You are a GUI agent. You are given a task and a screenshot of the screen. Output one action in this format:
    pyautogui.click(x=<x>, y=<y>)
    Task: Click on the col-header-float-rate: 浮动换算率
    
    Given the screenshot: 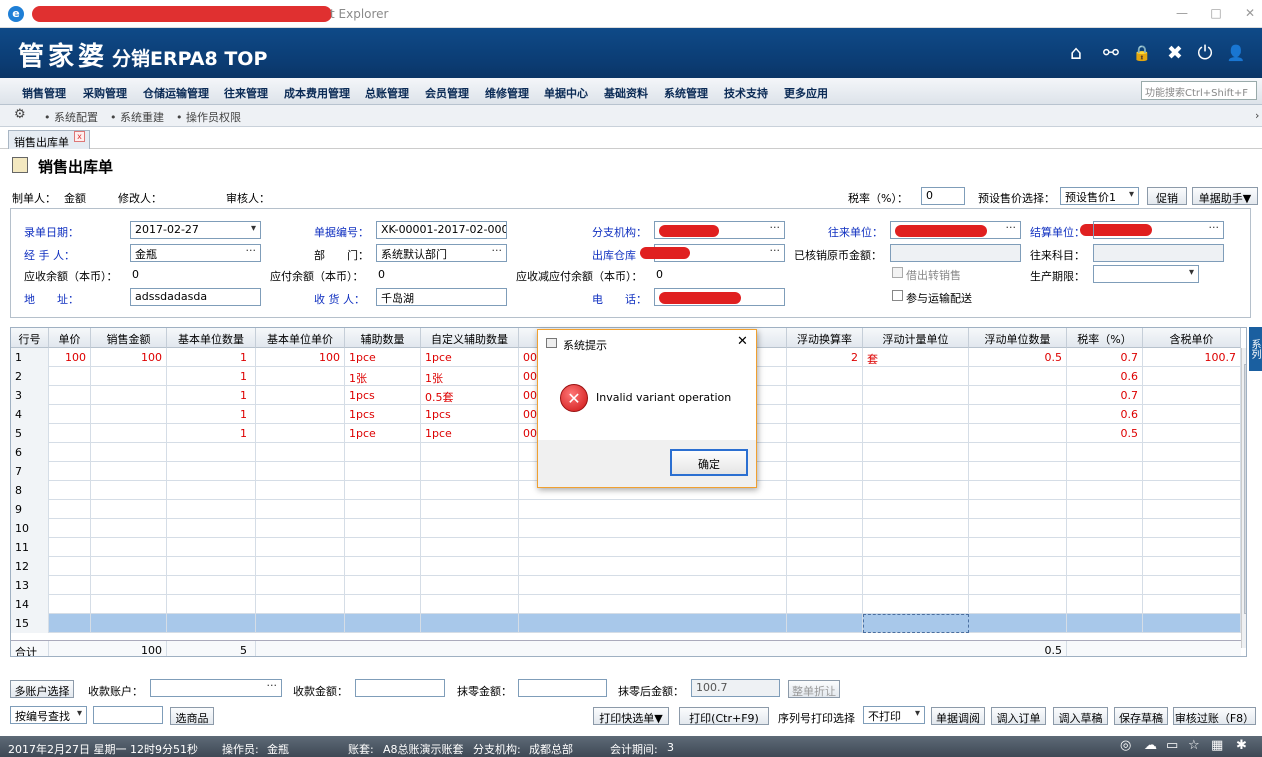 What is the action you would take?
    pyautogui.click(x=825, y=338)
    